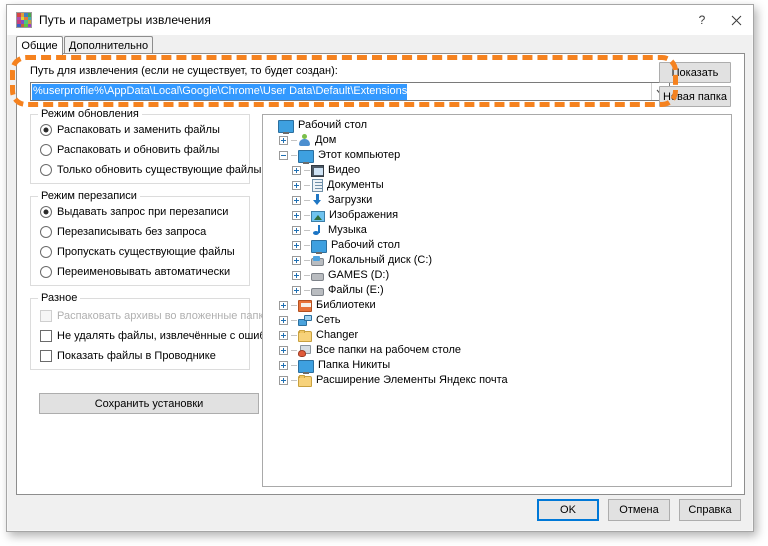 The image size is (768, 546). I want to click on tree-item-label: Этот компьютер, so click(359, 155).